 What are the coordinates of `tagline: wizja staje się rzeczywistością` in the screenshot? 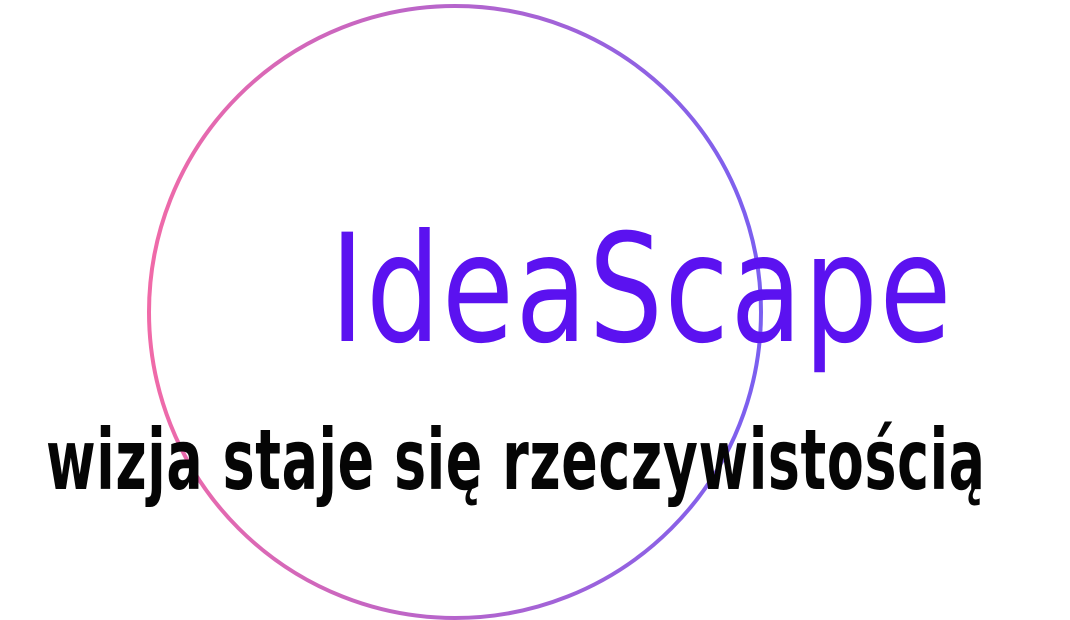 It's located at (516, 460).